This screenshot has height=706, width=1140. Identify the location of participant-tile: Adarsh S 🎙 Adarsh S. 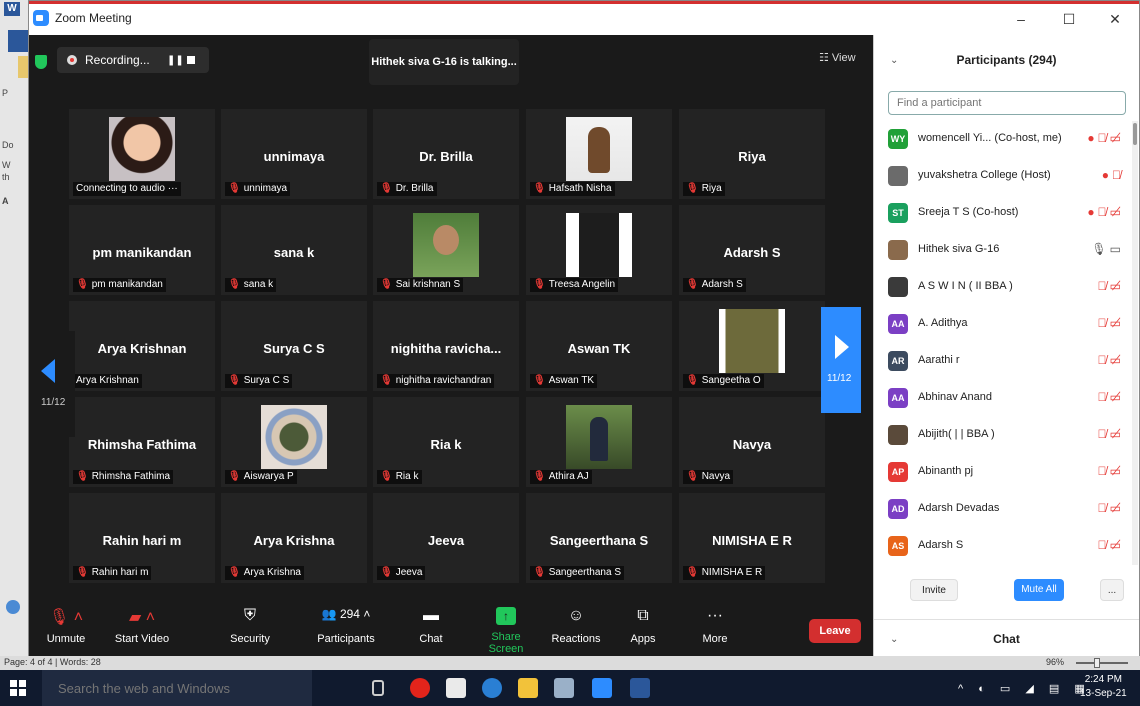
(752, 250).